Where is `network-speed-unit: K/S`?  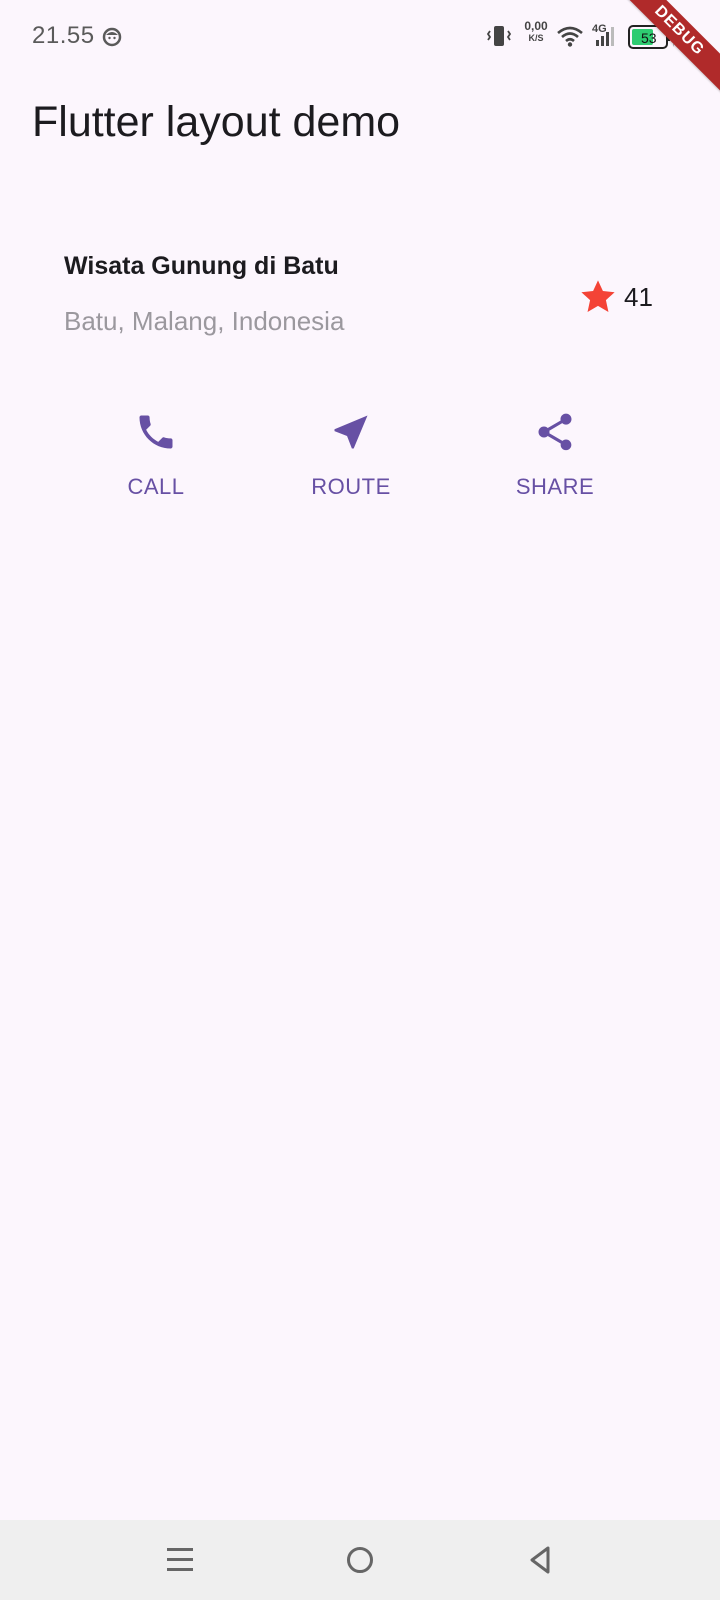
network-speed-unit: K/S is located at coordinates (536, 38).